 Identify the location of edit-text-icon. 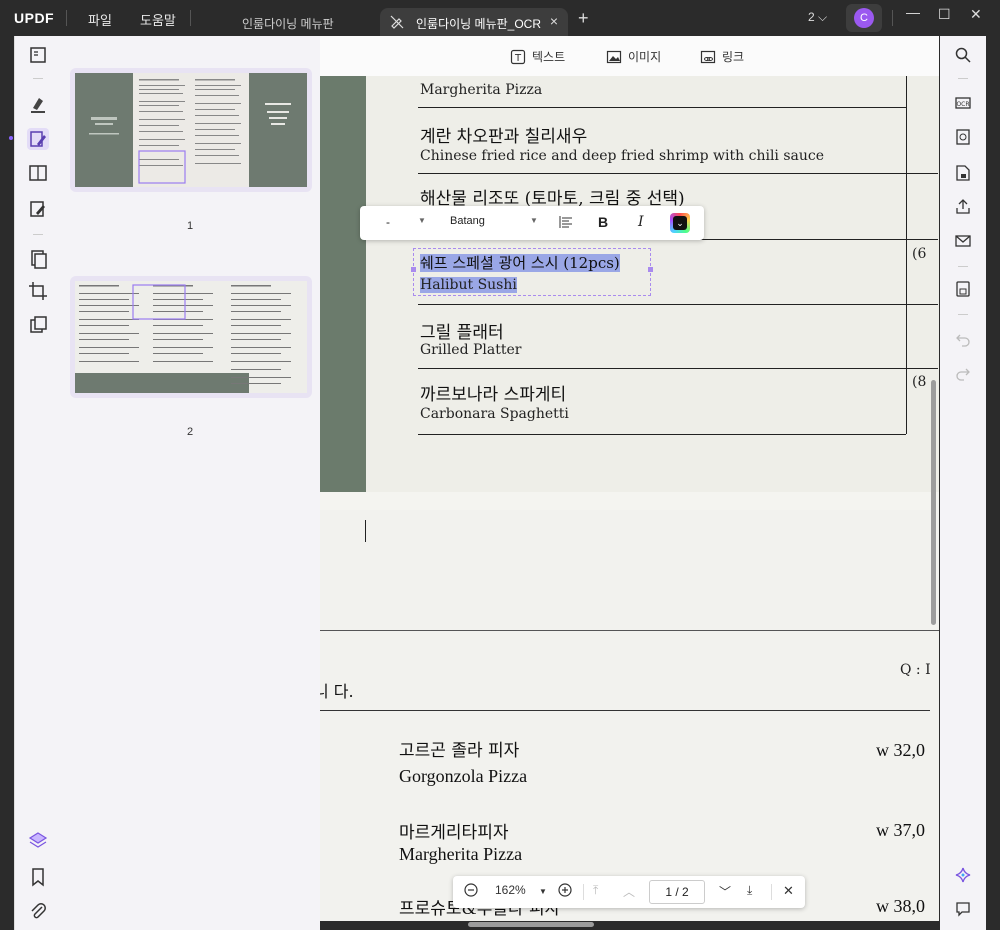
(38, 139).